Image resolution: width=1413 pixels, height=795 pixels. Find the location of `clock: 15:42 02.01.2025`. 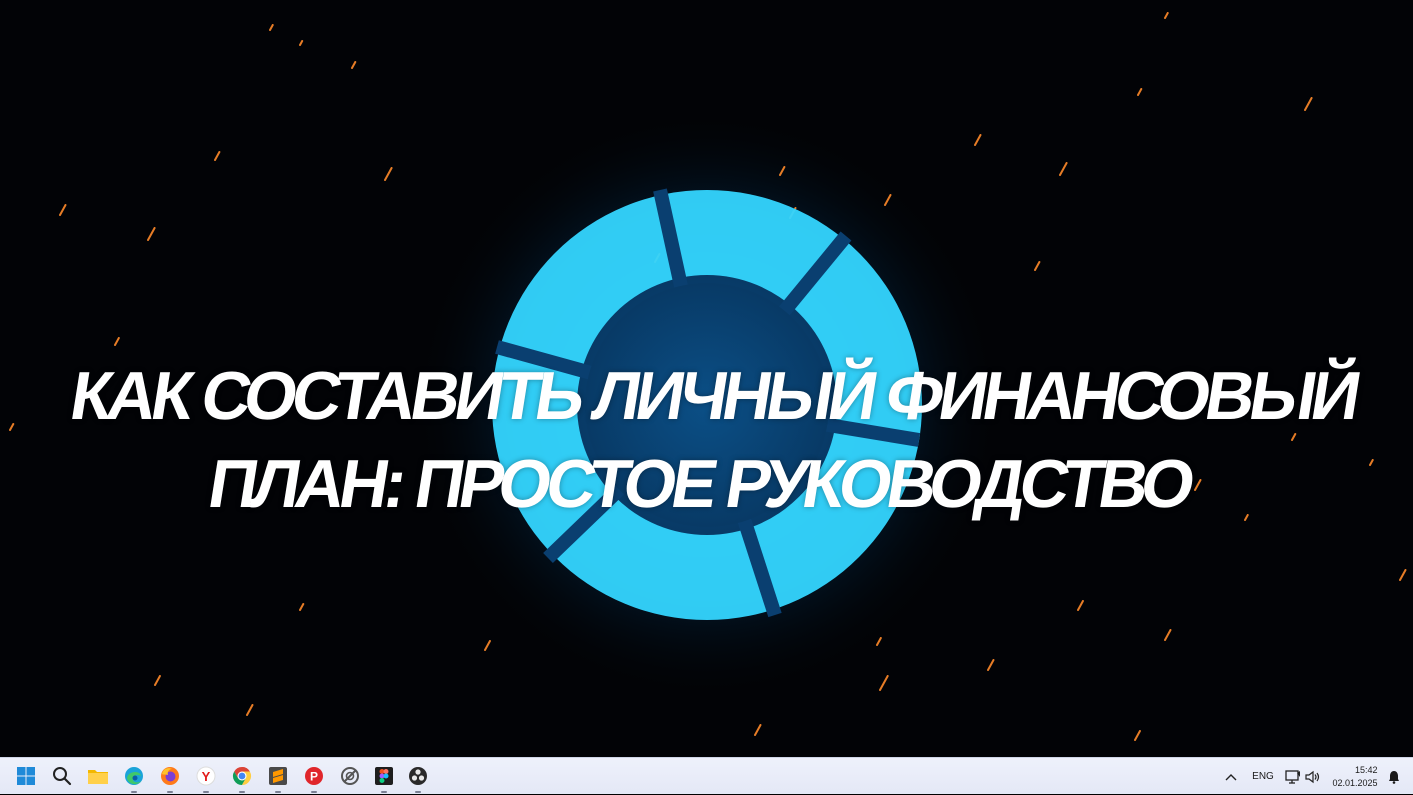

clock: 15:42 02.01.2025 is located at coordinates (1355, 776).